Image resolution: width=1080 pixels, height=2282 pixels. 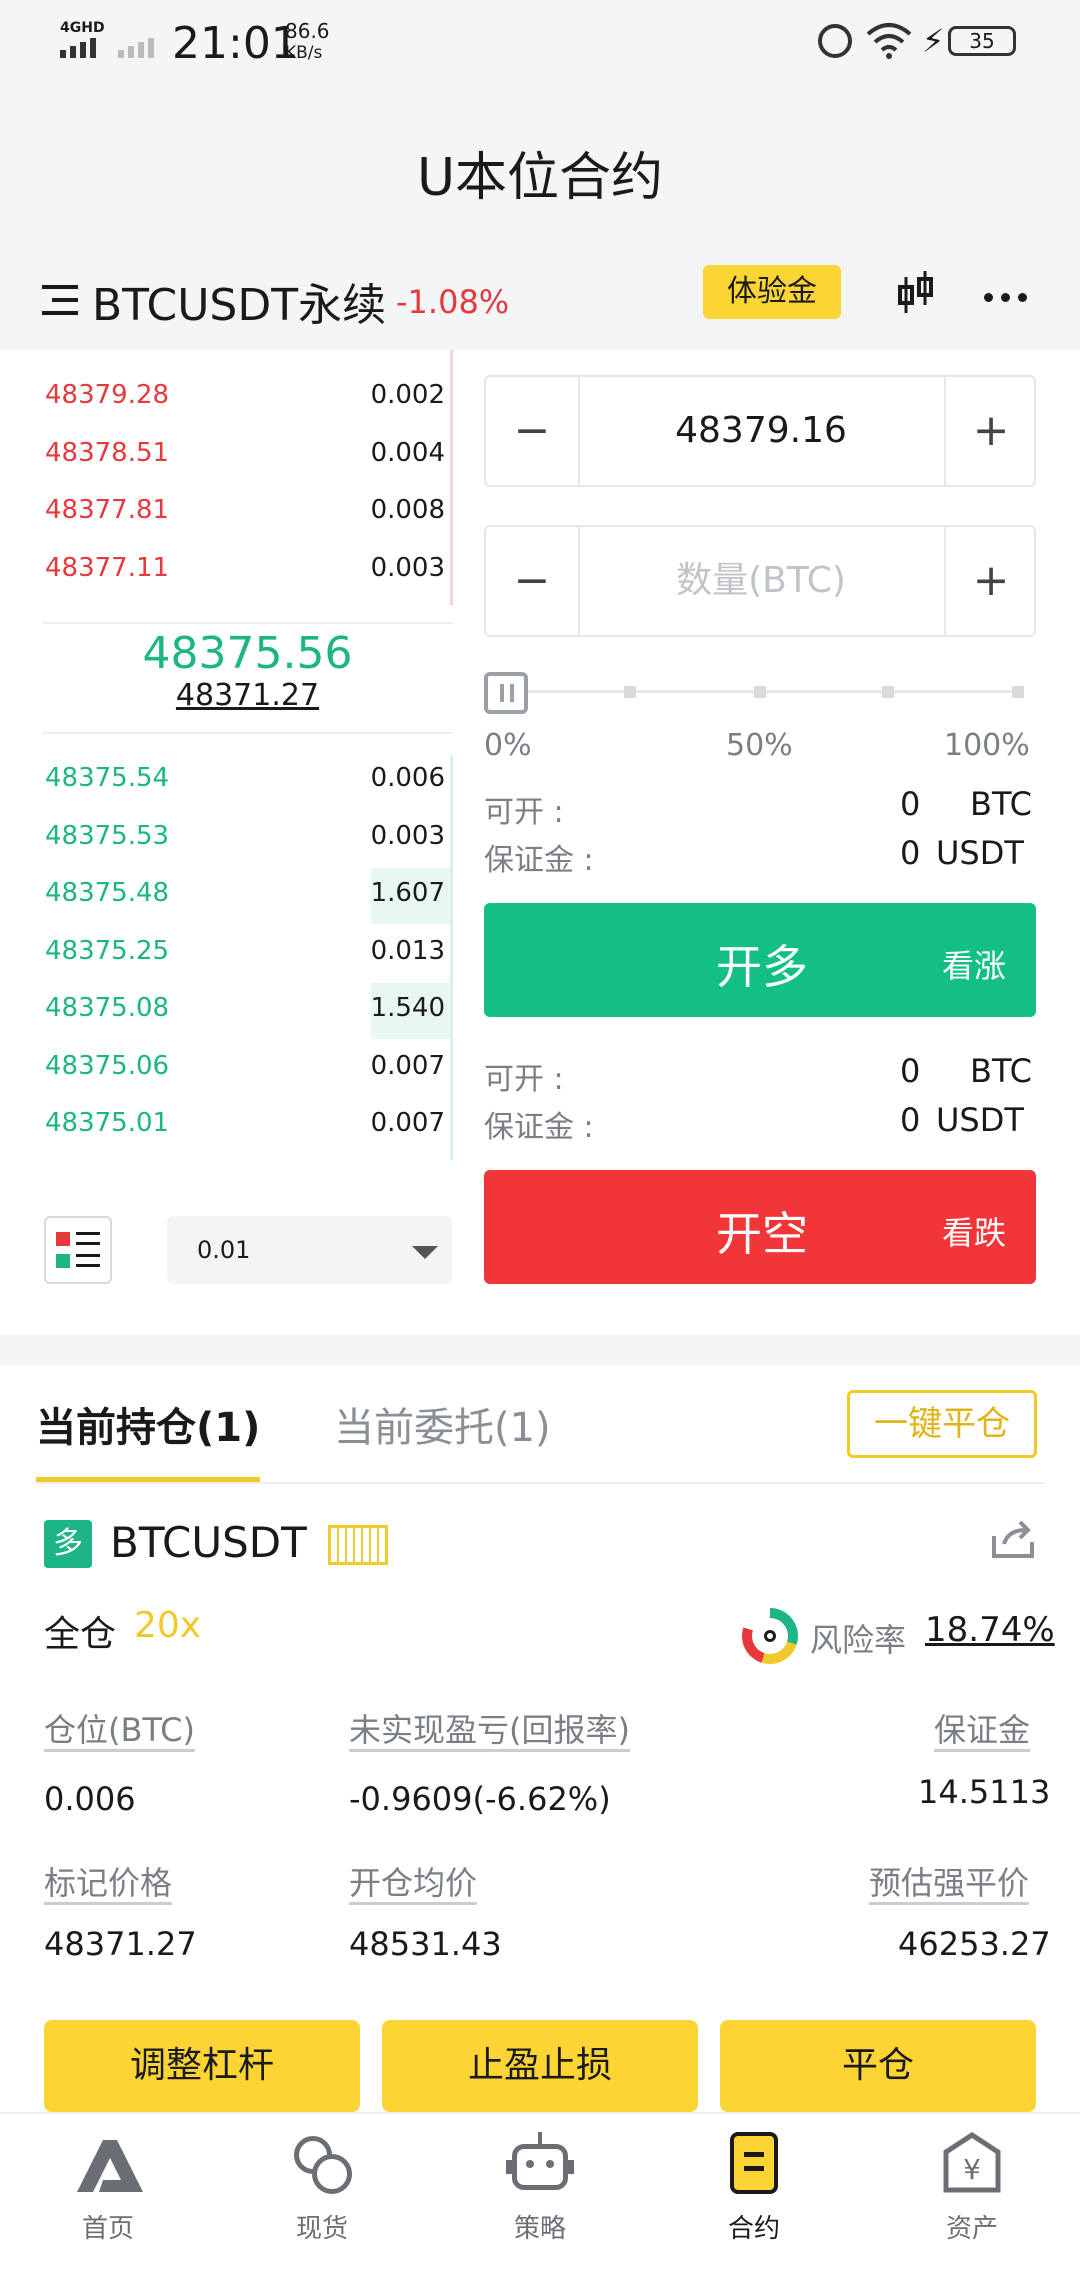 I want to click on qty-increment-button: +, so click(x=990, y=581).